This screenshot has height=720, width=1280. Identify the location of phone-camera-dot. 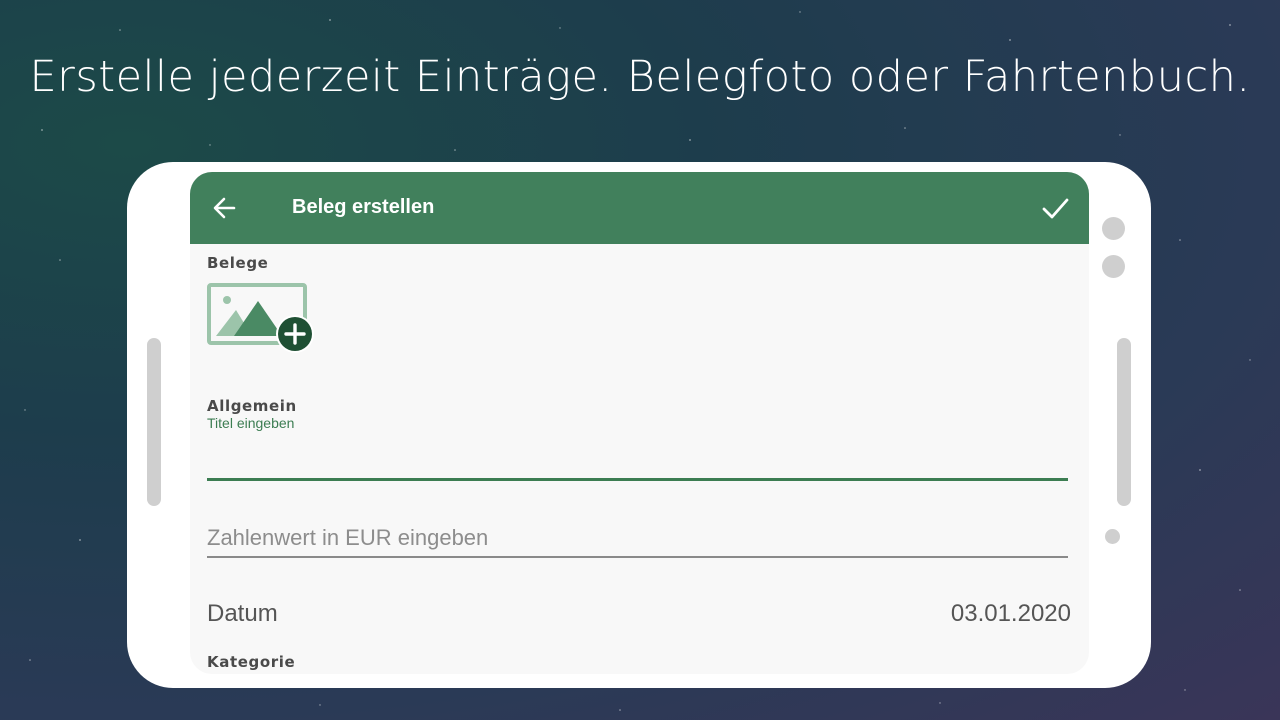
(1113, 228).